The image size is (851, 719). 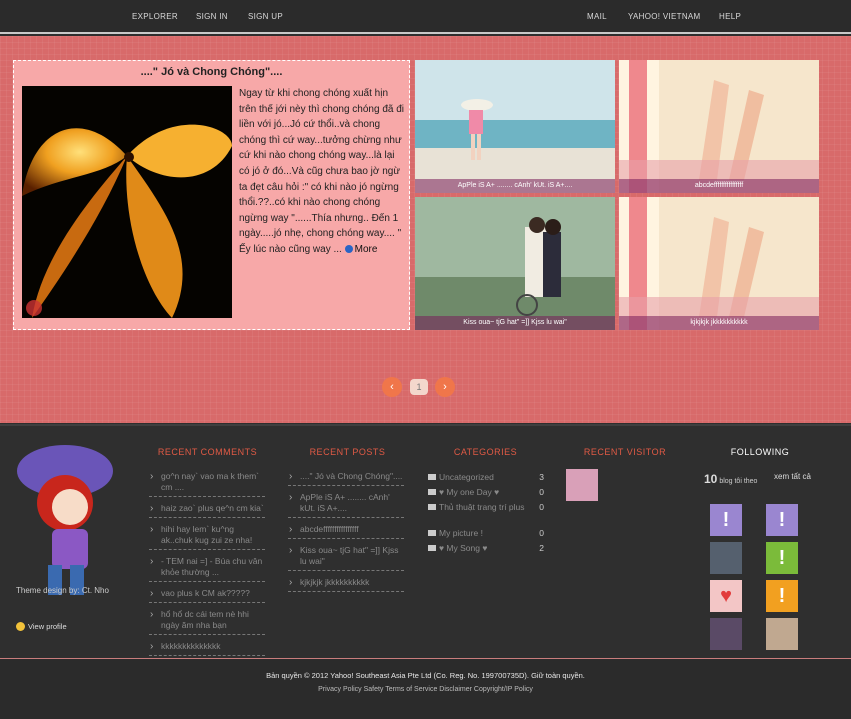 What do you see at coordinates (47, 626) in the screenshot?
I see `view-profile-label: View profile` at bounding box center [47, 626].